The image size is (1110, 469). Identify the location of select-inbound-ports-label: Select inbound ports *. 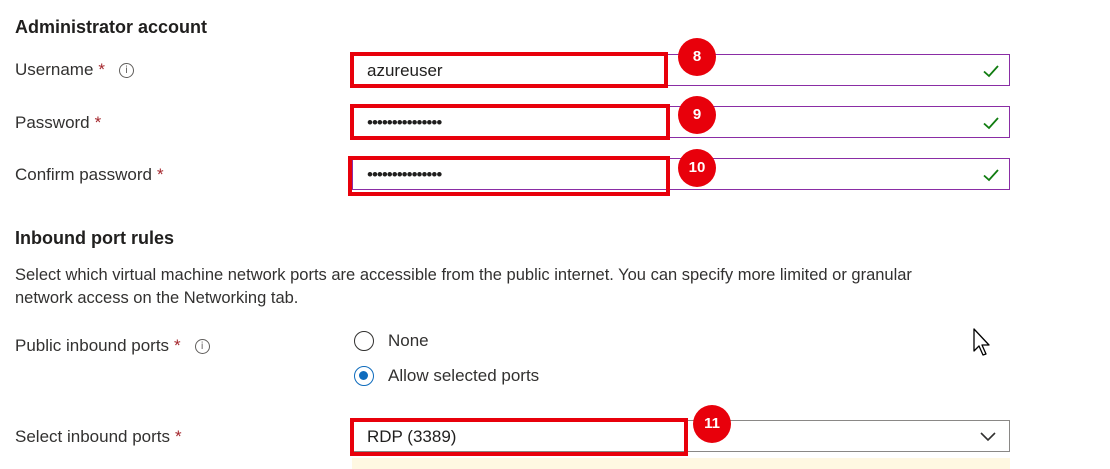
(98, 437).